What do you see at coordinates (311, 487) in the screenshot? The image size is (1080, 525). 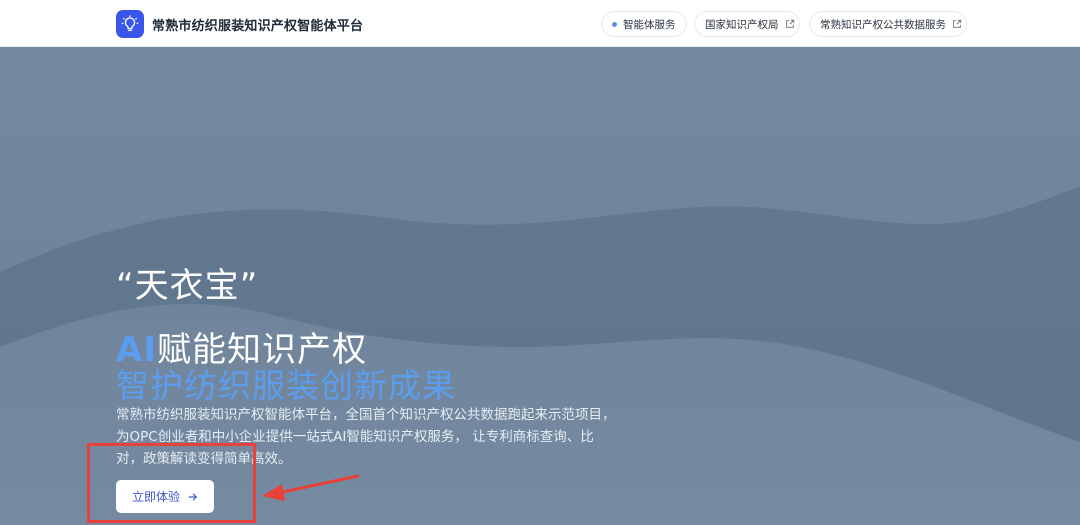 I see `annotation-arrow` at bounding box center [311, 487].